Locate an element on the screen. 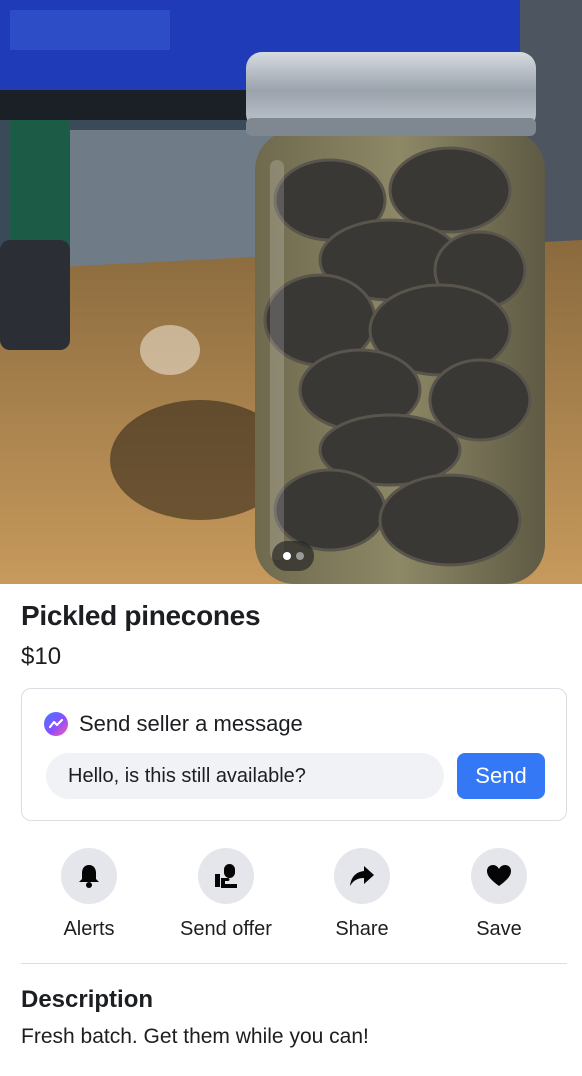 The image size is (582, 1076). share-button: Share is located at coordinates (362, 894).